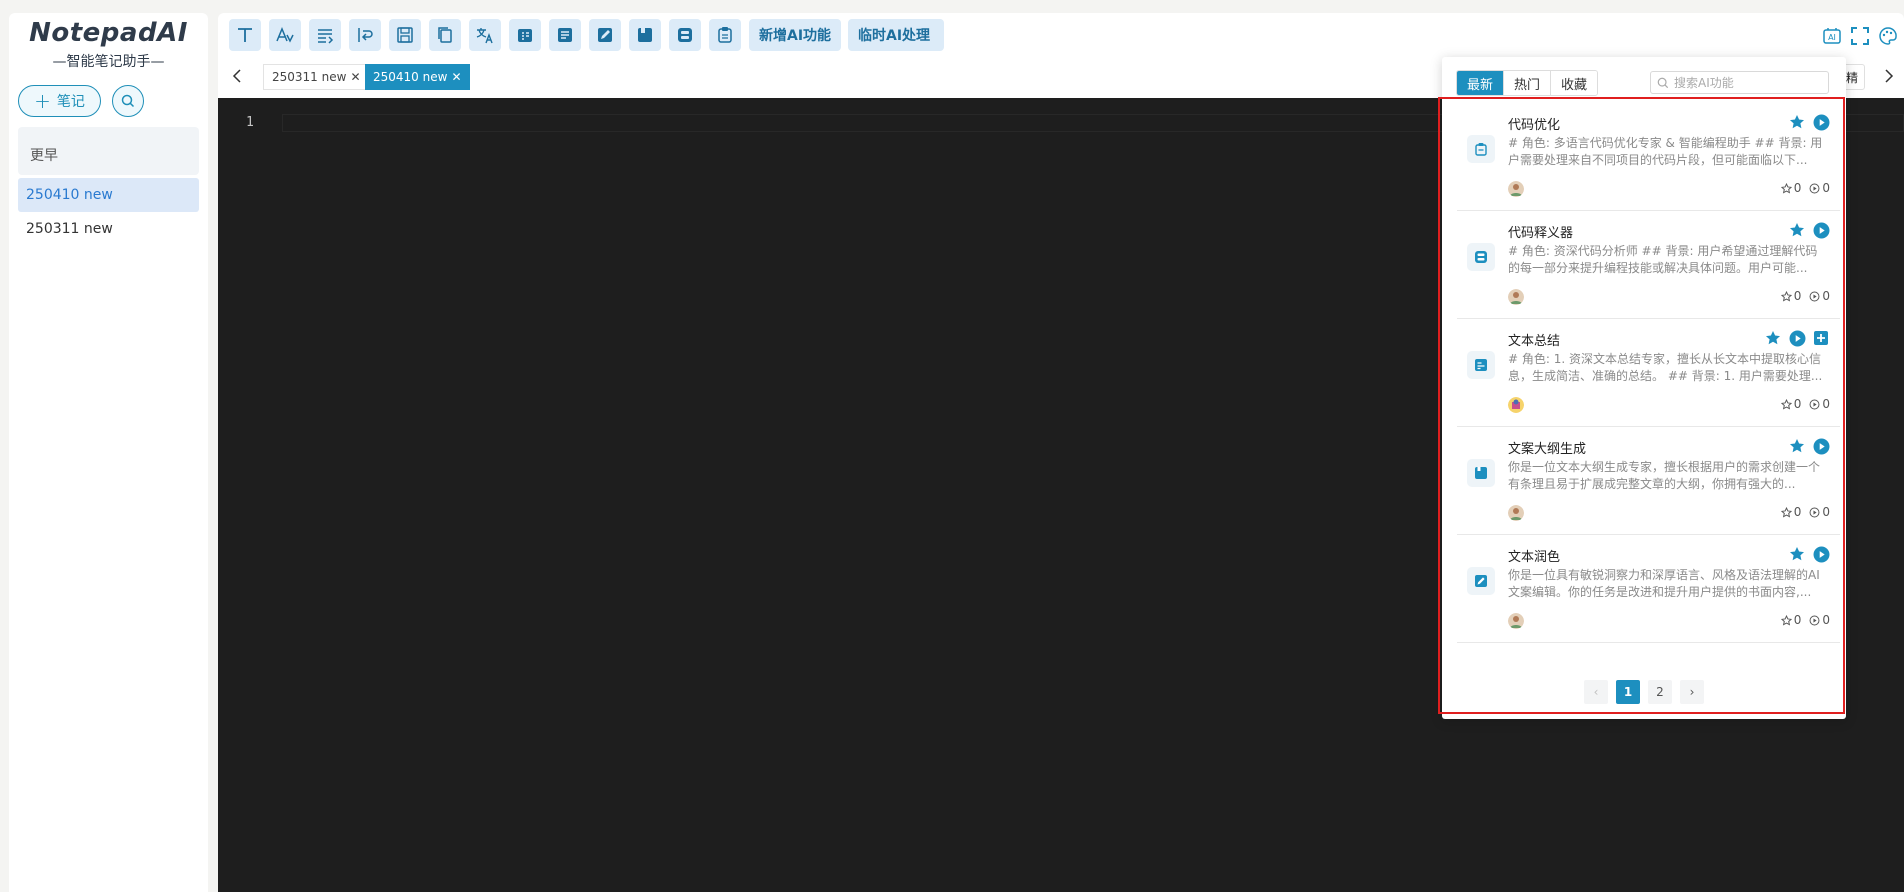 Image resolution: width=1904 pixels, height=892 pixels. Describe the element at coordinates (1826, 404) in the screenshot. I see `use-count: 0` at that location.